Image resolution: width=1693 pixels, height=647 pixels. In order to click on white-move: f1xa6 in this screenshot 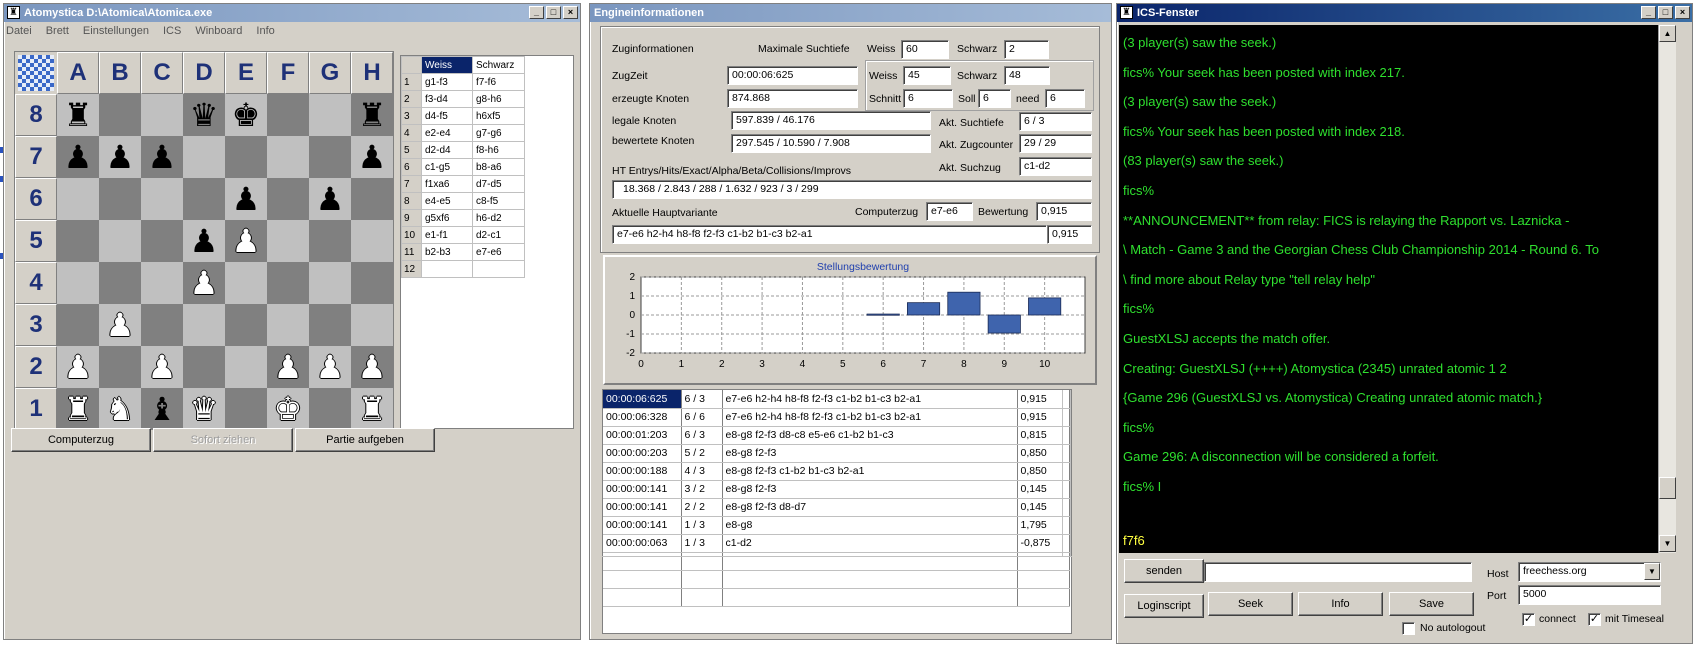, I will do `click(447, 184)`.